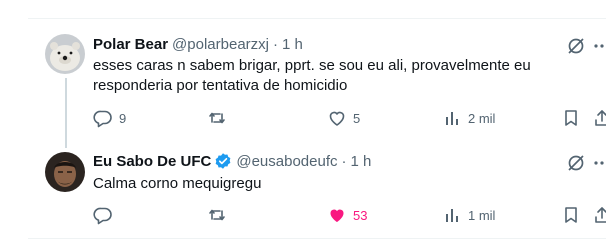 The width and height of the screenshot is (606, 242). What do you see at coordinates (286, 161) in the screenshot?
I see `user-handle: @eusabodeufc` at bounding box center [286, 161].